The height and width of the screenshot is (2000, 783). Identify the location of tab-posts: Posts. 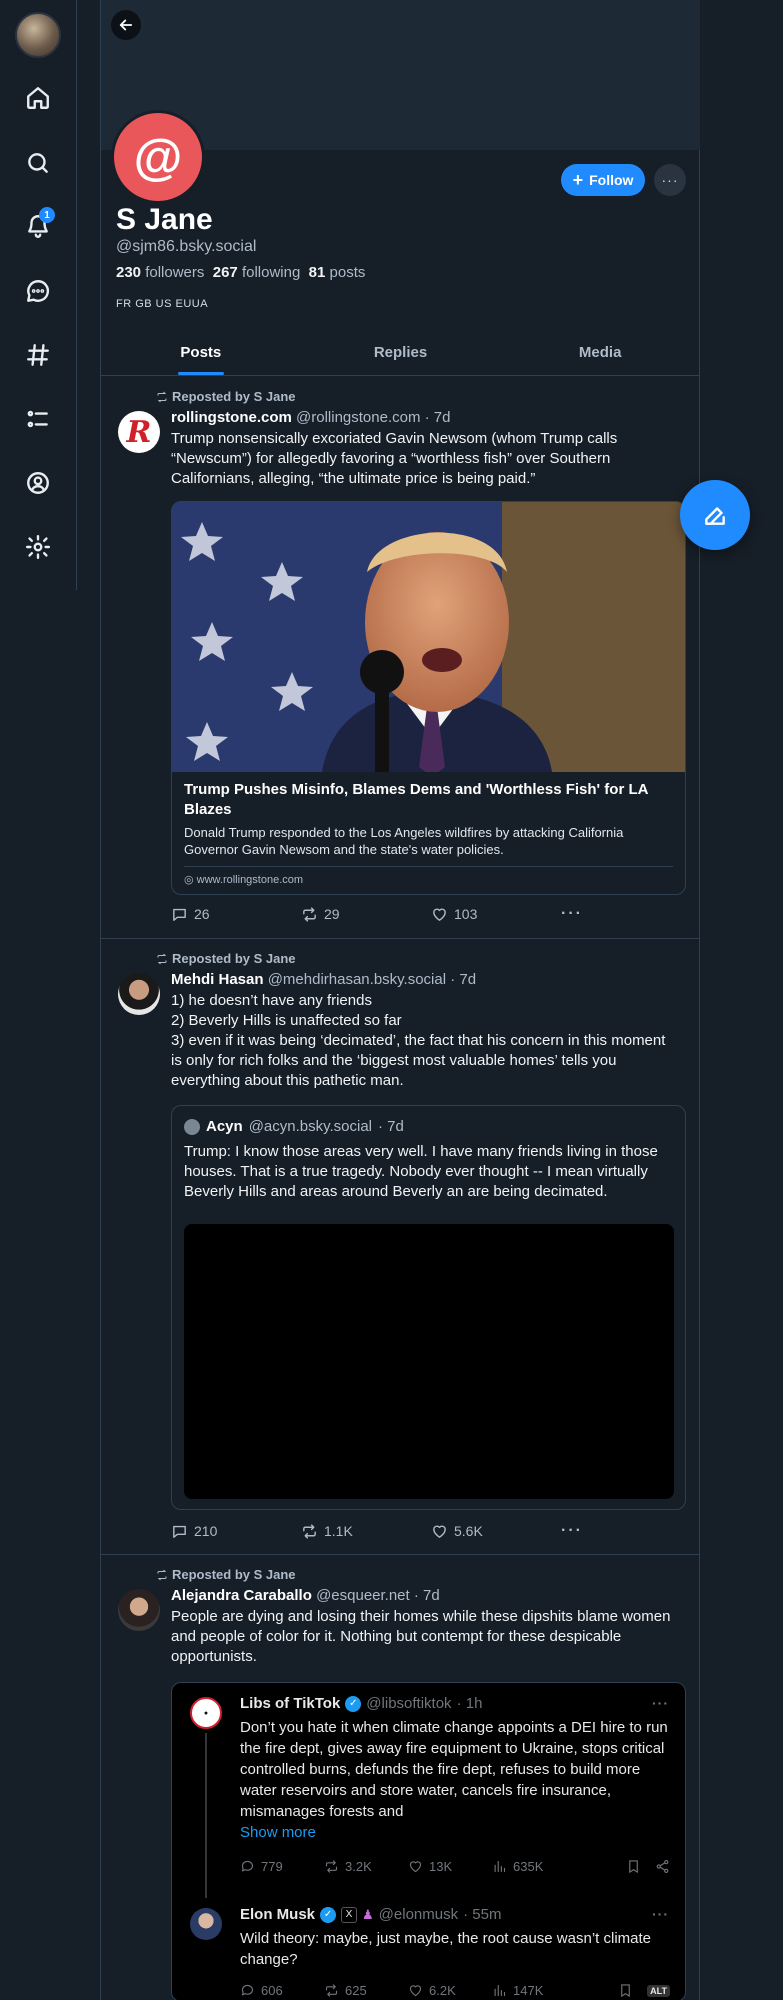
(201, 352).